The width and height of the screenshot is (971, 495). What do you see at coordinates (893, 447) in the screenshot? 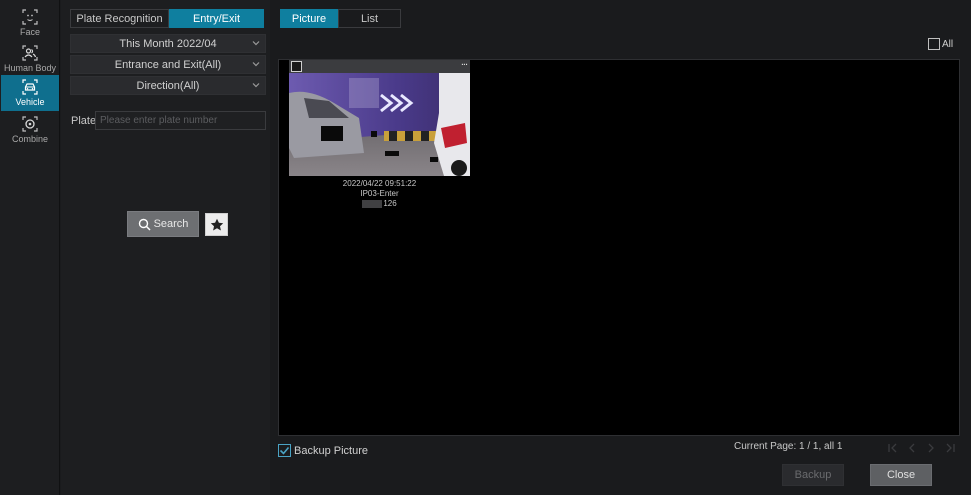
I see `first-page-icon` at bounding box center [893, 447].